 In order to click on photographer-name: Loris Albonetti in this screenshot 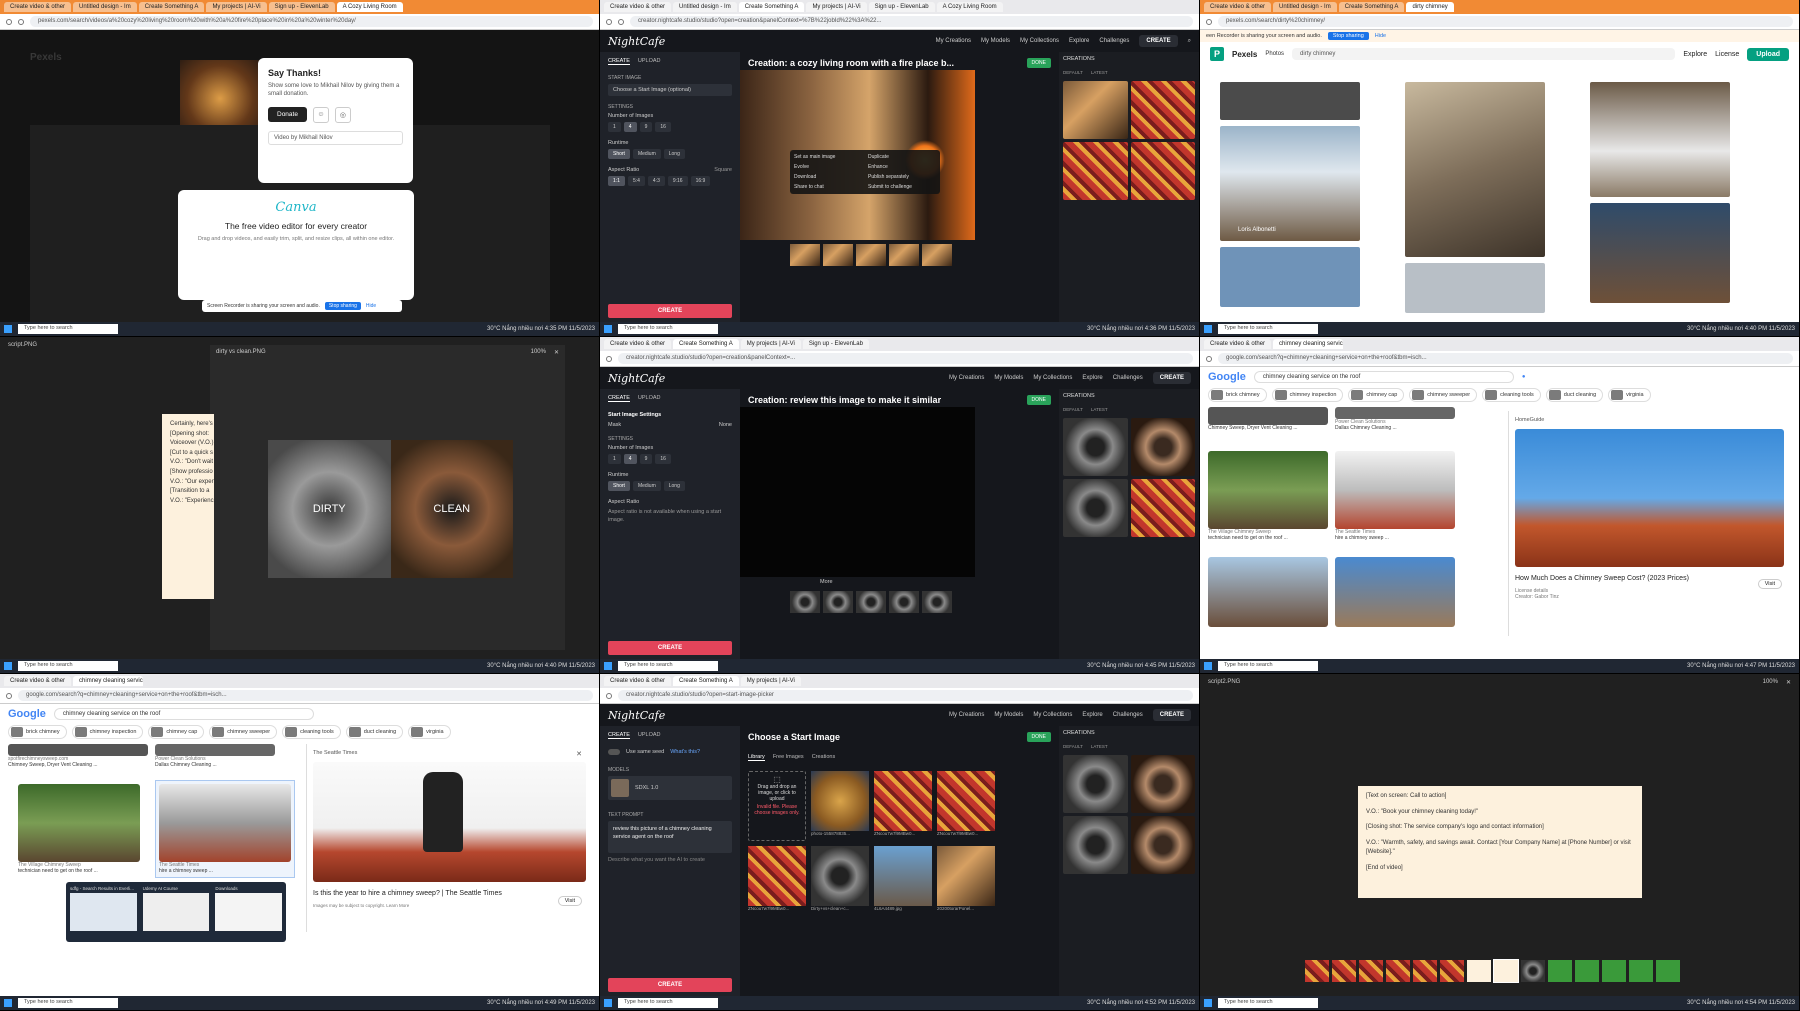, I will do `click(1257, 230)`.